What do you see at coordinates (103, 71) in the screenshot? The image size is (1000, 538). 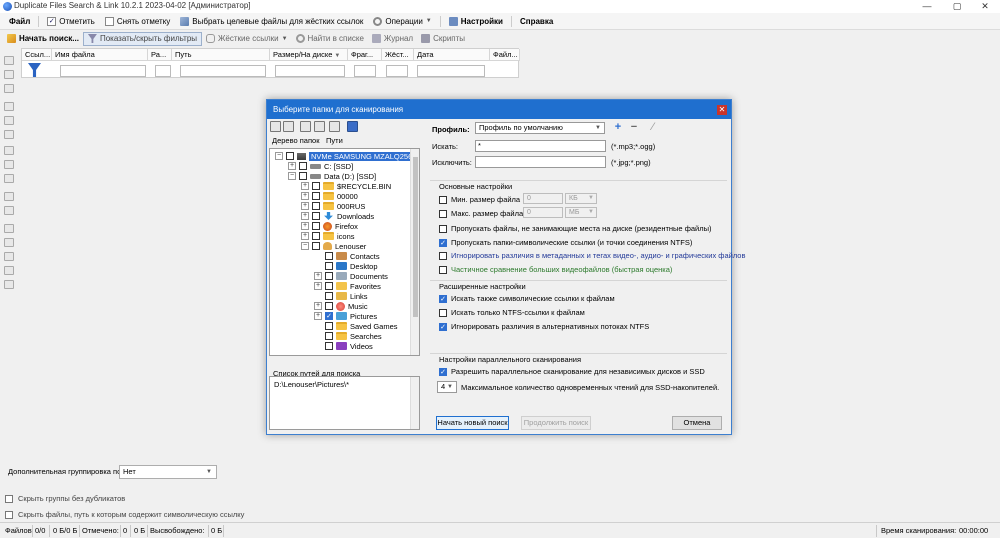 I see `filter-name-input` at bounding box center [103, 71].